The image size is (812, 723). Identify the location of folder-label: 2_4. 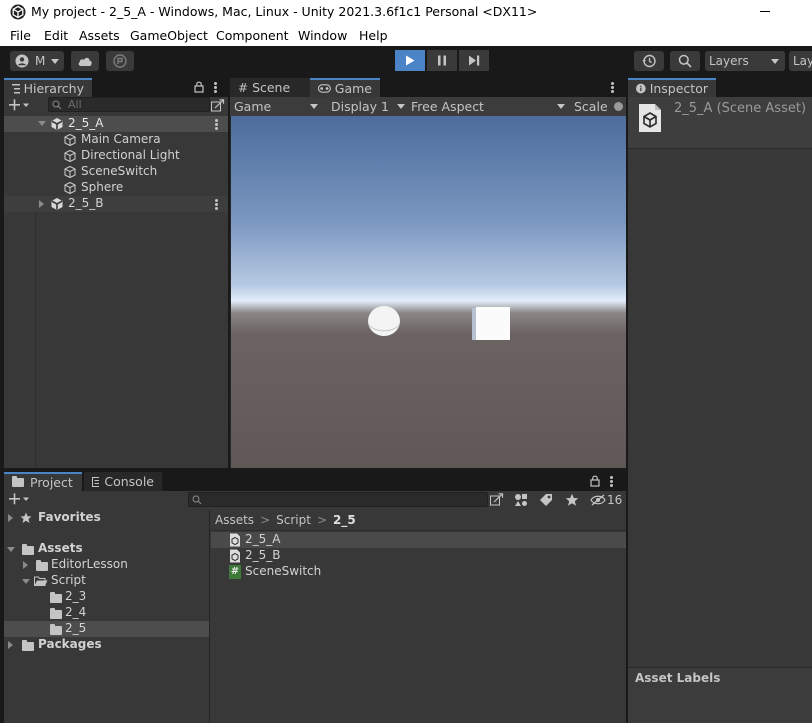
(76, 612).